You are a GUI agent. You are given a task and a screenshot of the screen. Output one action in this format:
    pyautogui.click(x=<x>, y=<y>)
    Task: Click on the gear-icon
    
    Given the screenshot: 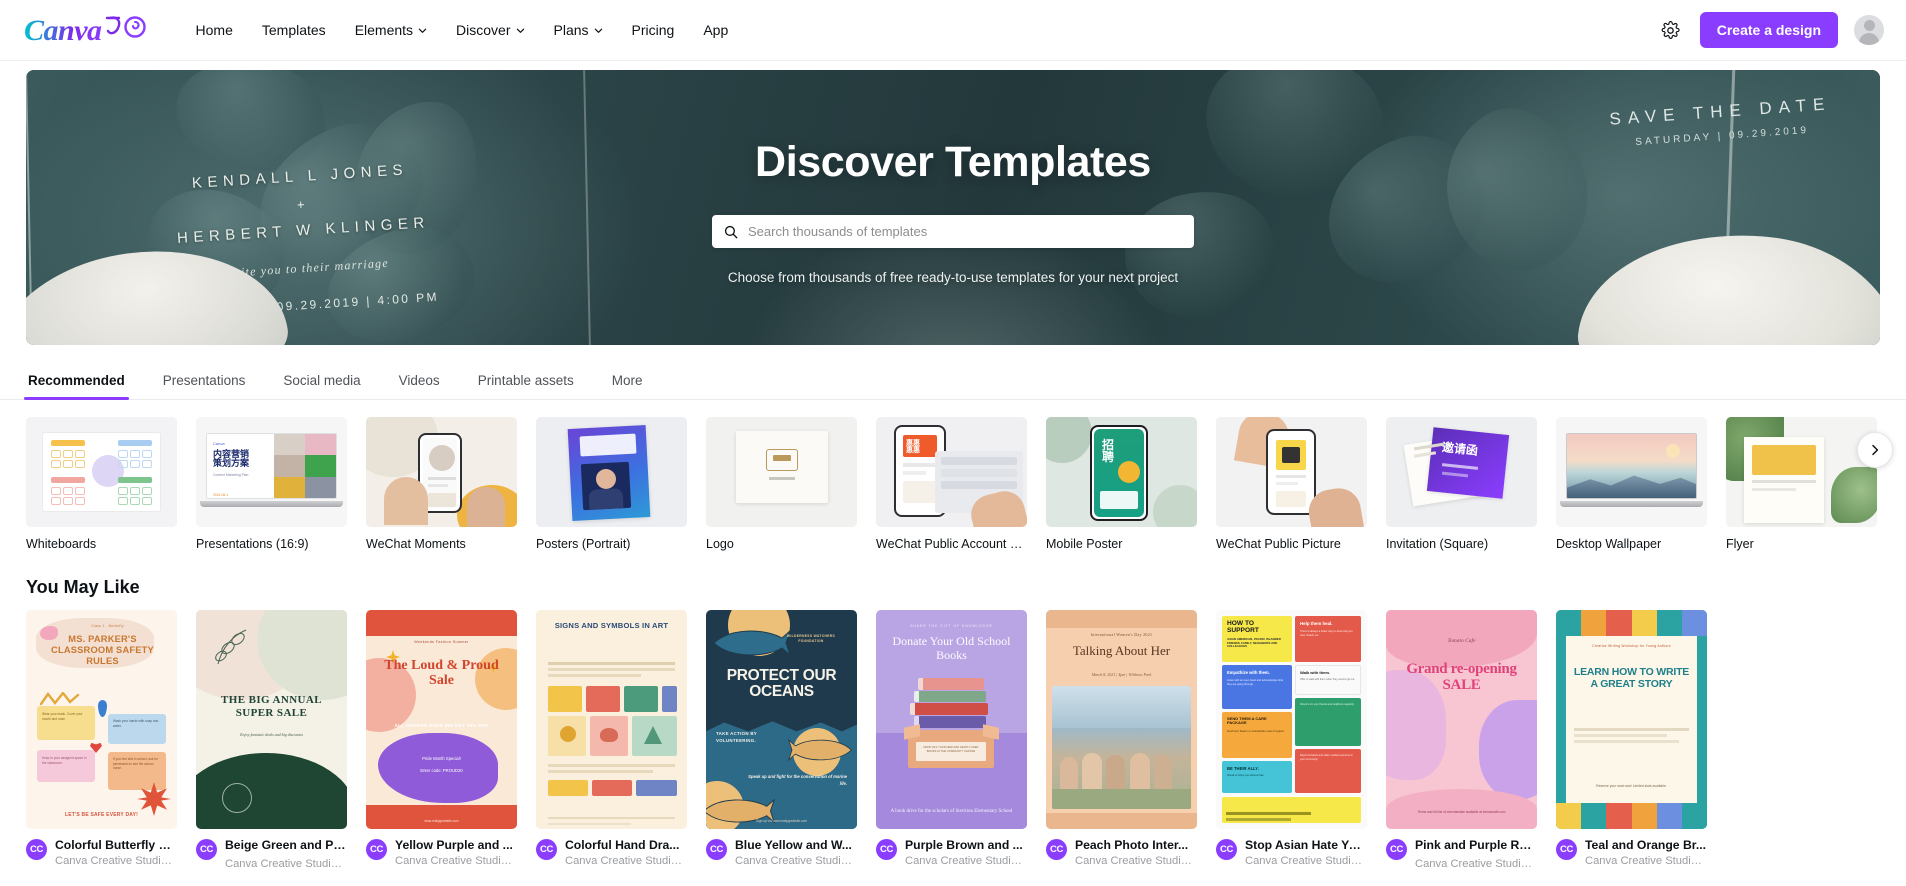 What is the action you would take?
    pyautogui.click(x=1671, y=30)
    